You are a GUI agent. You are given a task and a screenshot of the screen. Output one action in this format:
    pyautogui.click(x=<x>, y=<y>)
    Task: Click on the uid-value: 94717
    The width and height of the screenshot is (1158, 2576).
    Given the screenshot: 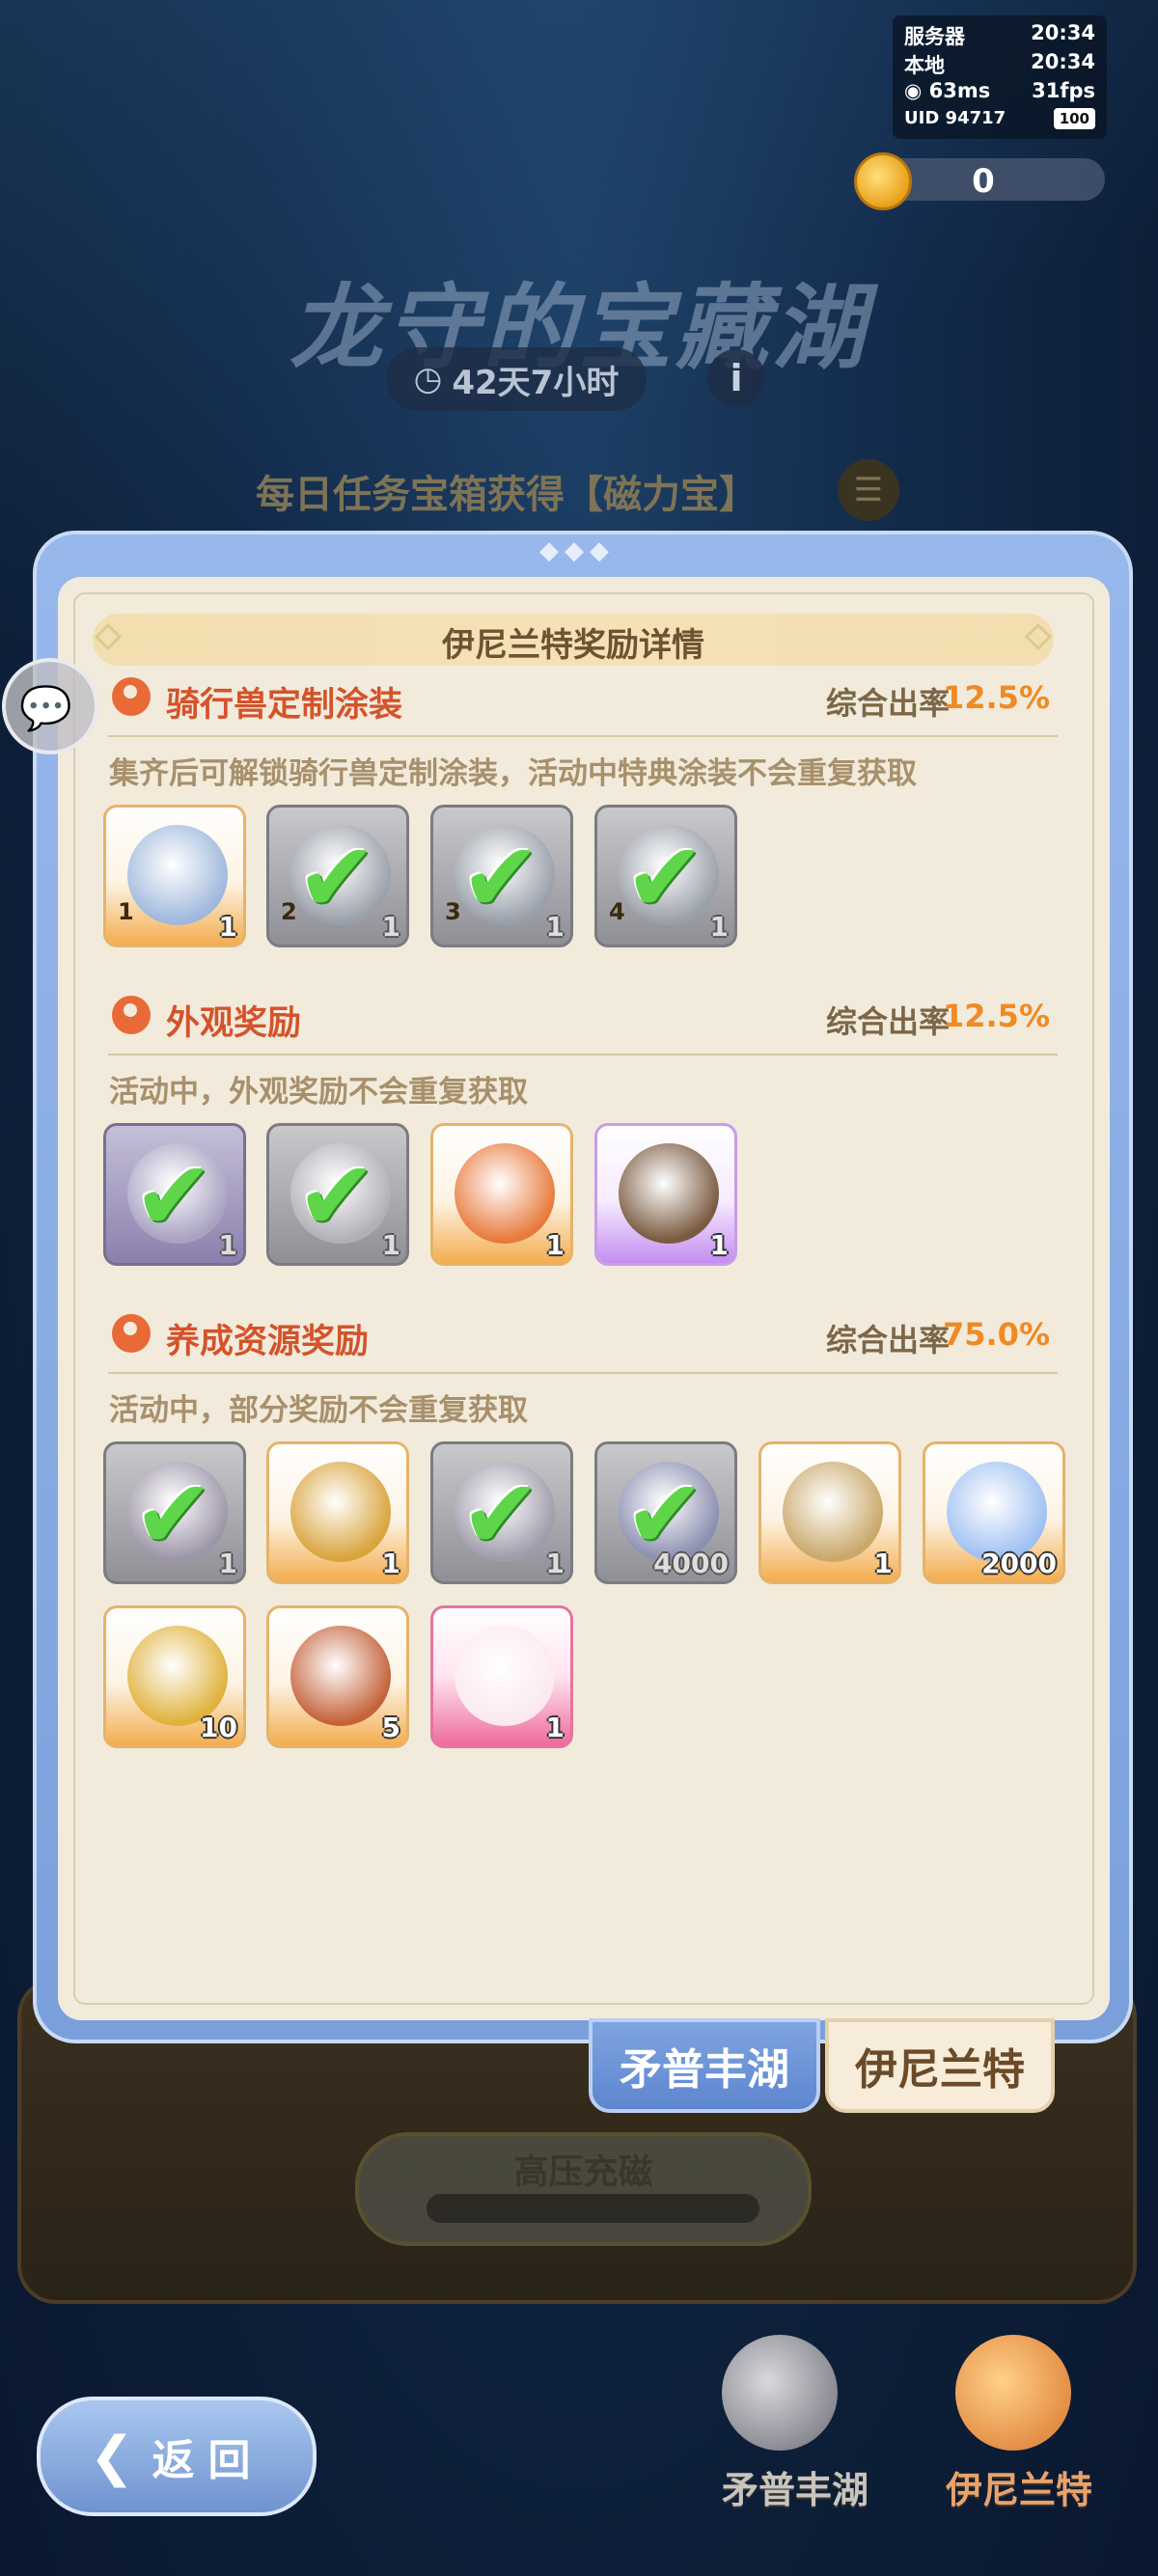 What is the action you would take?
    pyautogui.click(x=975, y=118)
    